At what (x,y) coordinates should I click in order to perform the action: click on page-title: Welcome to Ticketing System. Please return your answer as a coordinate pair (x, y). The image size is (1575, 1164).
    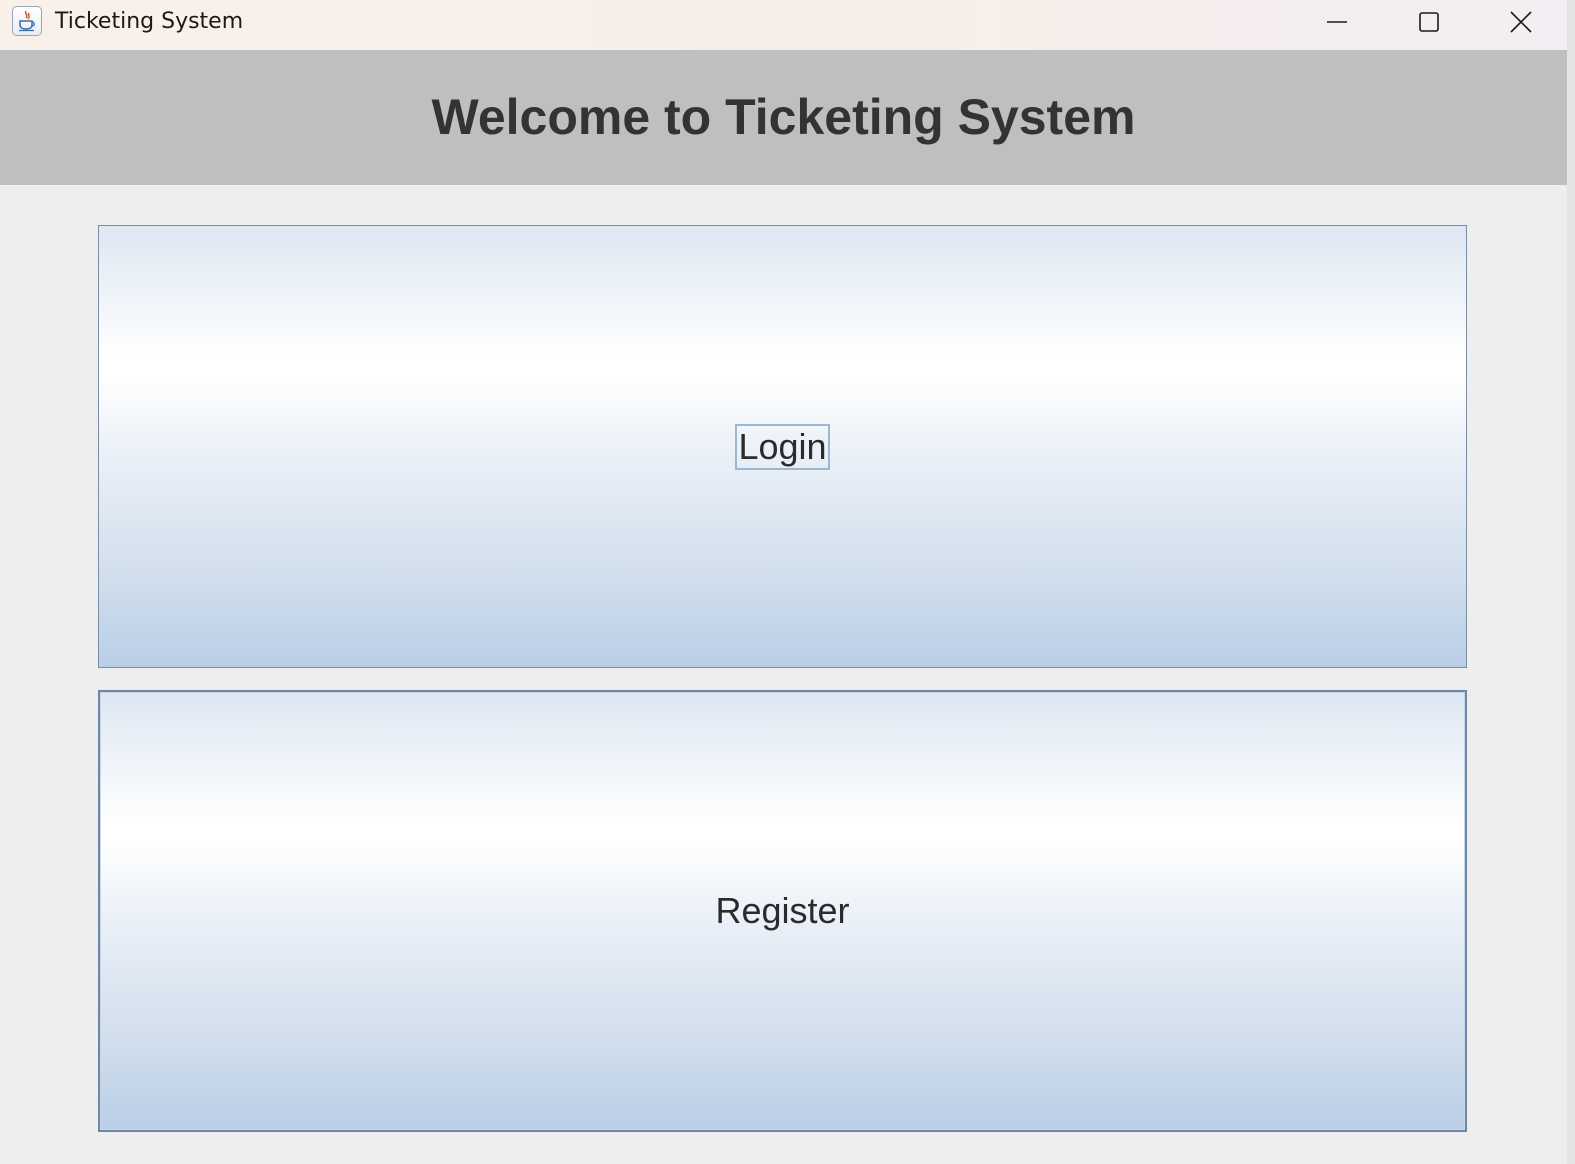
    Looking at the image, I should click on (783, 116).